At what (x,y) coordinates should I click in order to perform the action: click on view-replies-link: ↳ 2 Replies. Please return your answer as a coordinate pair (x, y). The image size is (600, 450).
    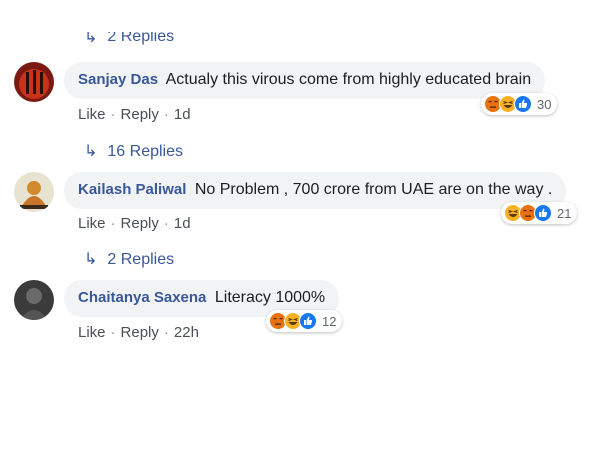
    Looking at the image, I should click on (129, 260).